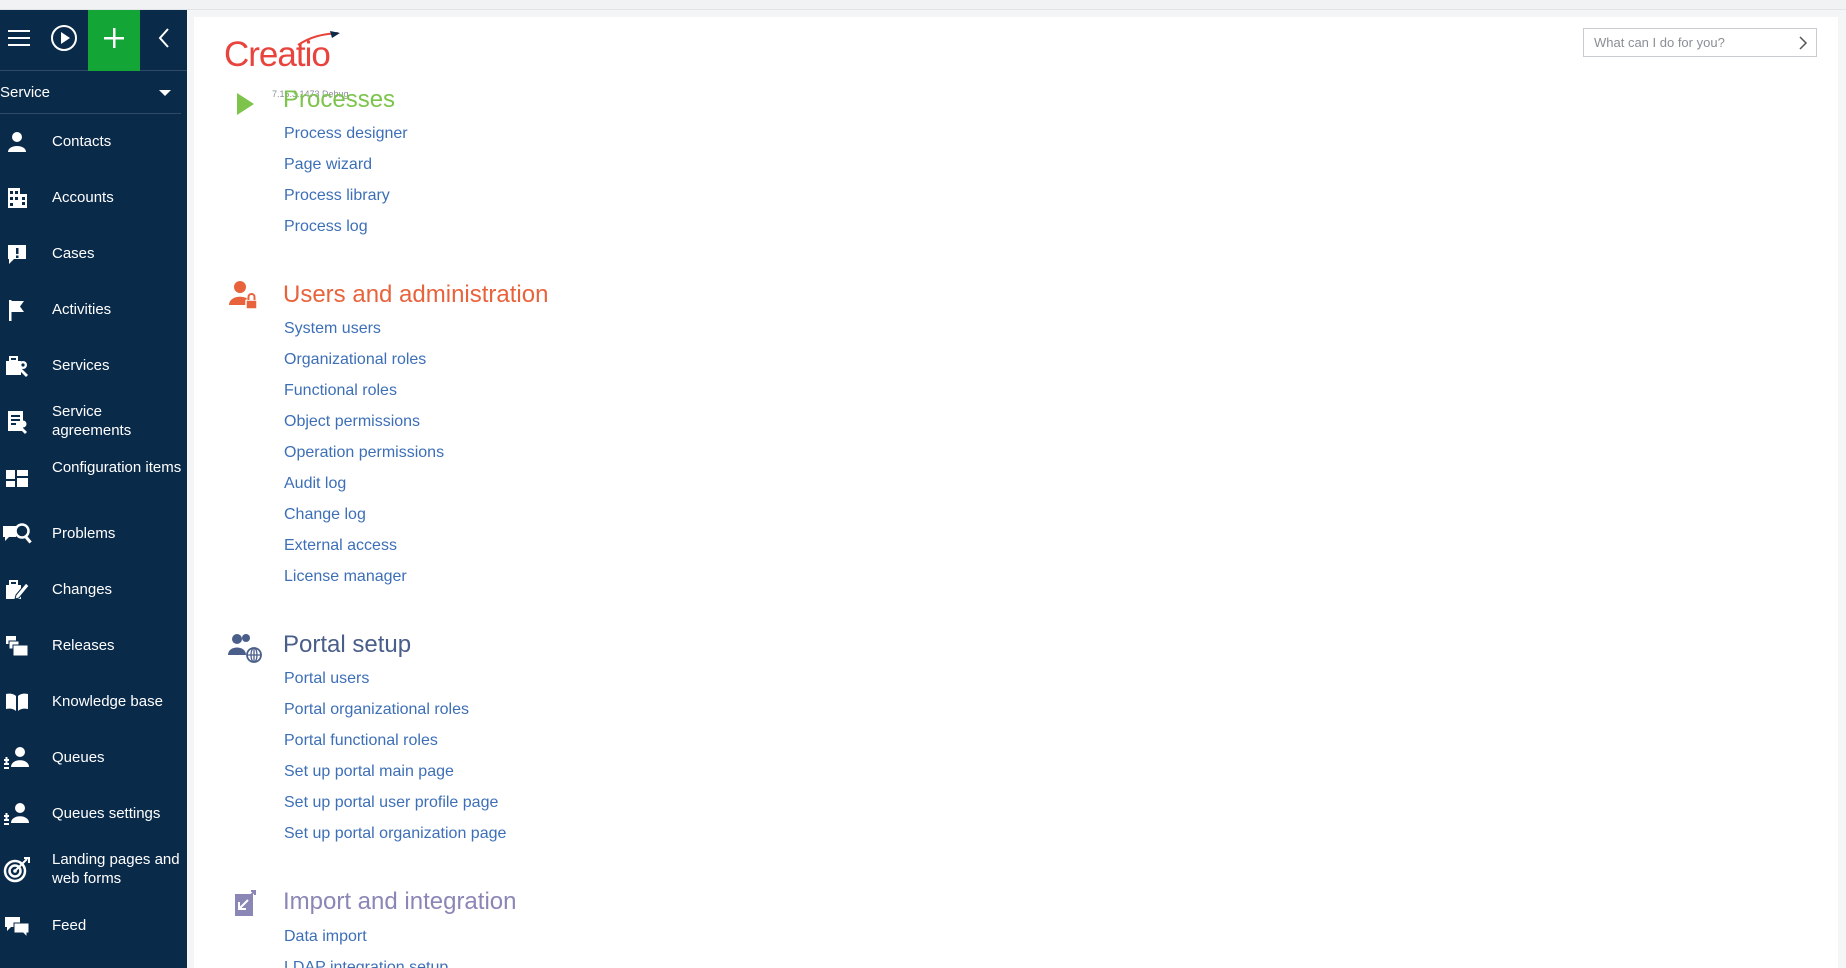  I want to click on command-line, so click(1700, 42).